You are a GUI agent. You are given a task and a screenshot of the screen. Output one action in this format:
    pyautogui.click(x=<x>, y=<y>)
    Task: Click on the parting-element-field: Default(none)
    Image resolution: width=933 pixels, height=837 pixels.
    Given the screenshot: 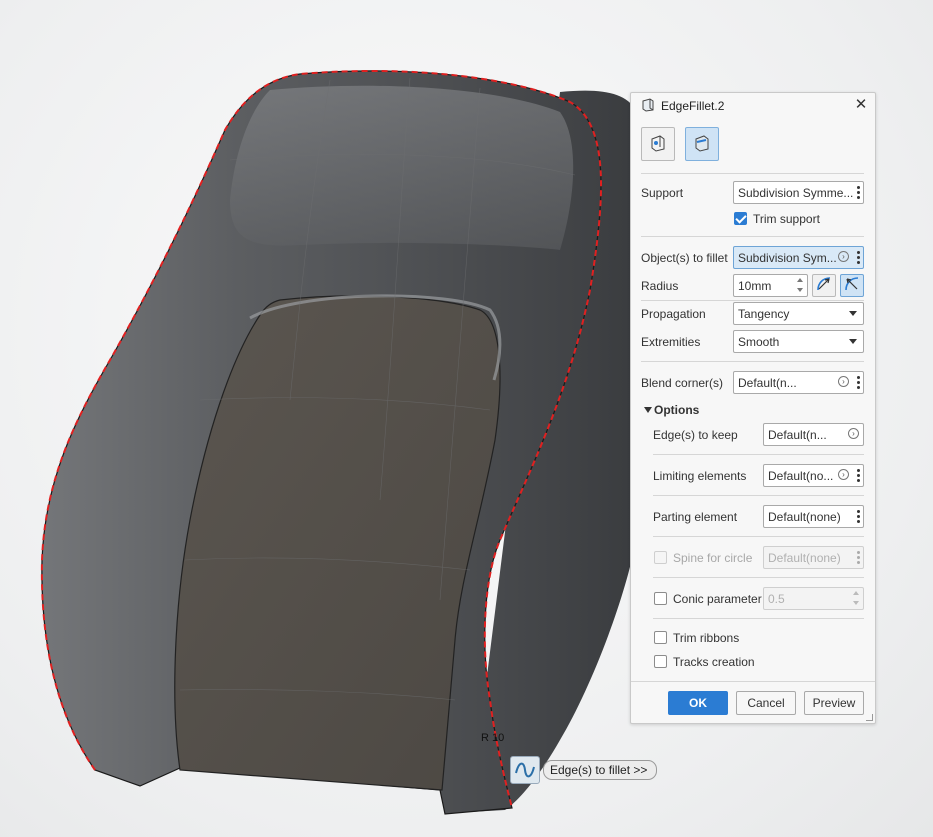 What is the action you would take?
    pyautogui.click(x=813, y=516)
    